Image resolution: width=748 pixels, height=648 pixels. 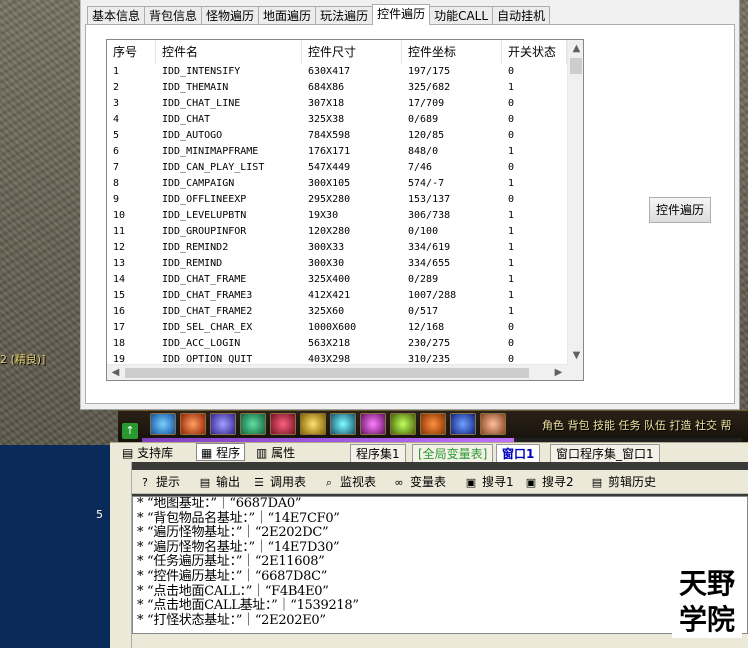 I want to click on table-cell: 12/168, so click(x=426, y=327).